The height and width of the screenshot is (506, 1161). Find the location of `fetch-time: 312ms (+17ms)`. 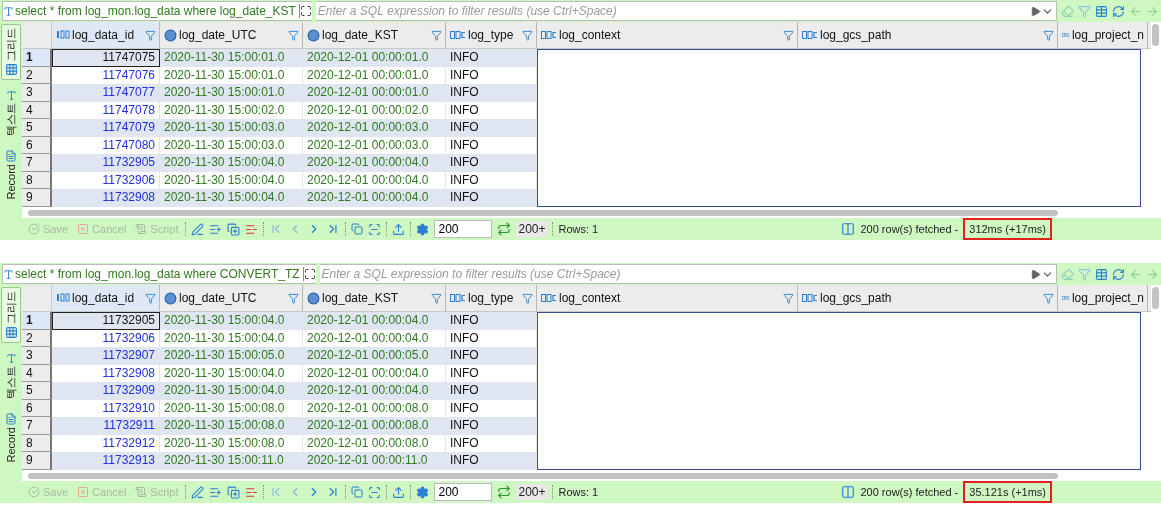

fetch-time: 312ms (+17ms) is located at coordinates (1007, 229).